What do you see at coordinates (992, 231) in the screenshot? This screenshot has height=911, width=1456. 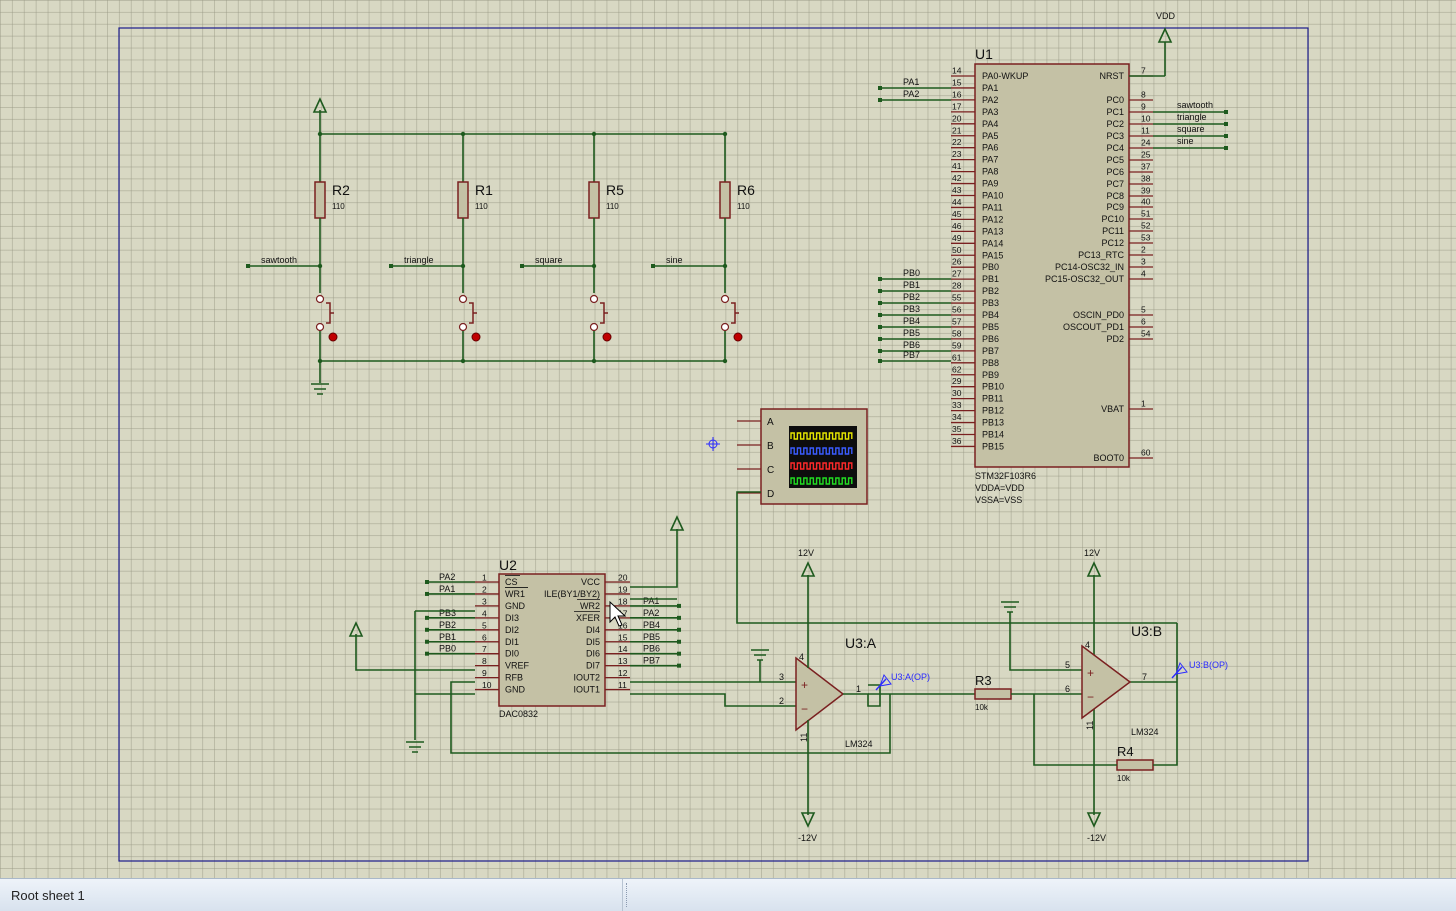 I see `pin-name: PA13` at bounding box center [992, 231].